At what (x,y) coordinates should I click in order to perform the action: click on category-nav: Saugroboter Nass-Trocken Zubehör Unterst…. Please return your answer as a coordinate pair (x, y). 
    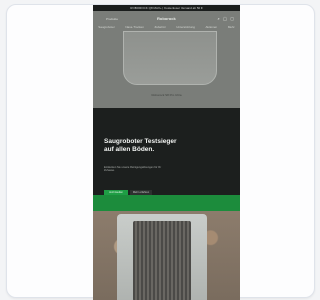
    Looking at the image, I should click on (166, 27).